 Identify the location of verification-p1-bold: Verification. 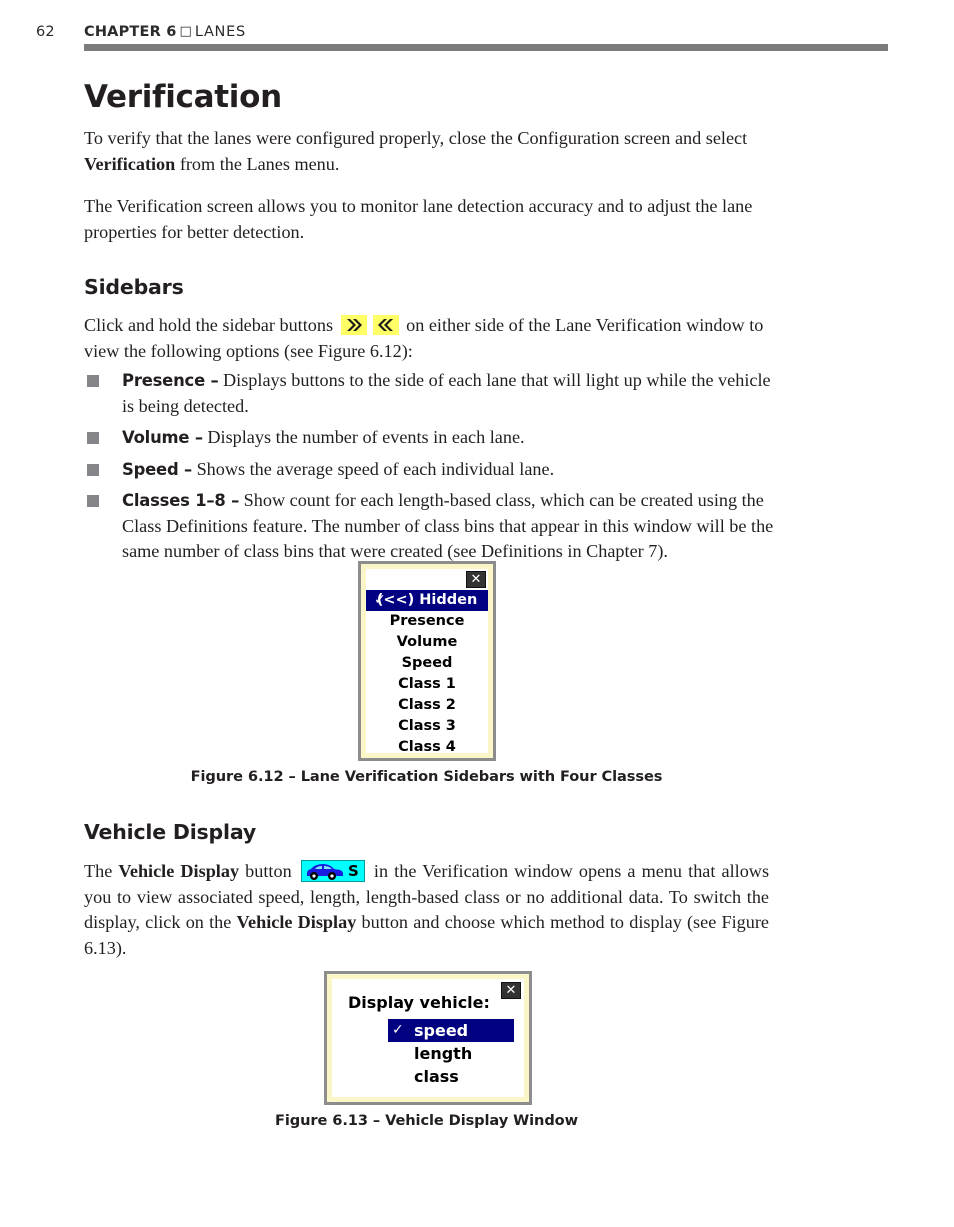
(130, 163).